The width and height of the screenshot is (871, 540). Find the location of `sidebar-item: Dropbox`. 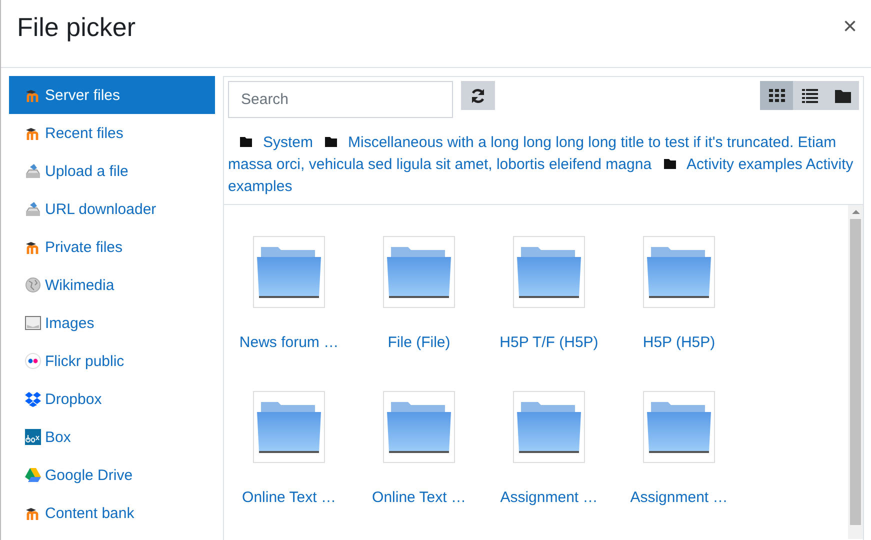

sidebar-item: Dropbox is located at coordinates (112, 399).